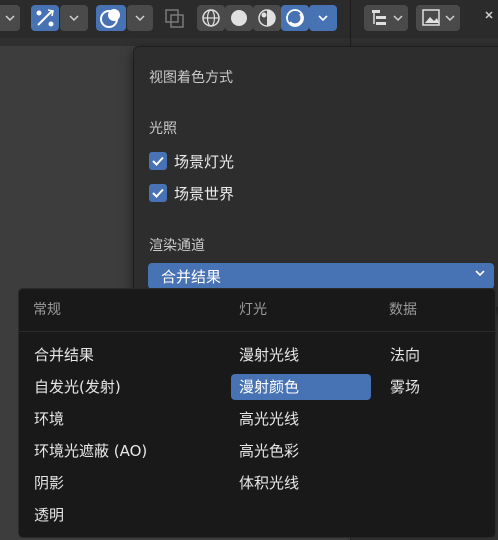 The height and width of the screenshot is (540, 498). What do you see at coordinates (177, 246) in the screenshot?
I see `render-pass-section-label: 渲染通道` at bounding box center [177, 246].